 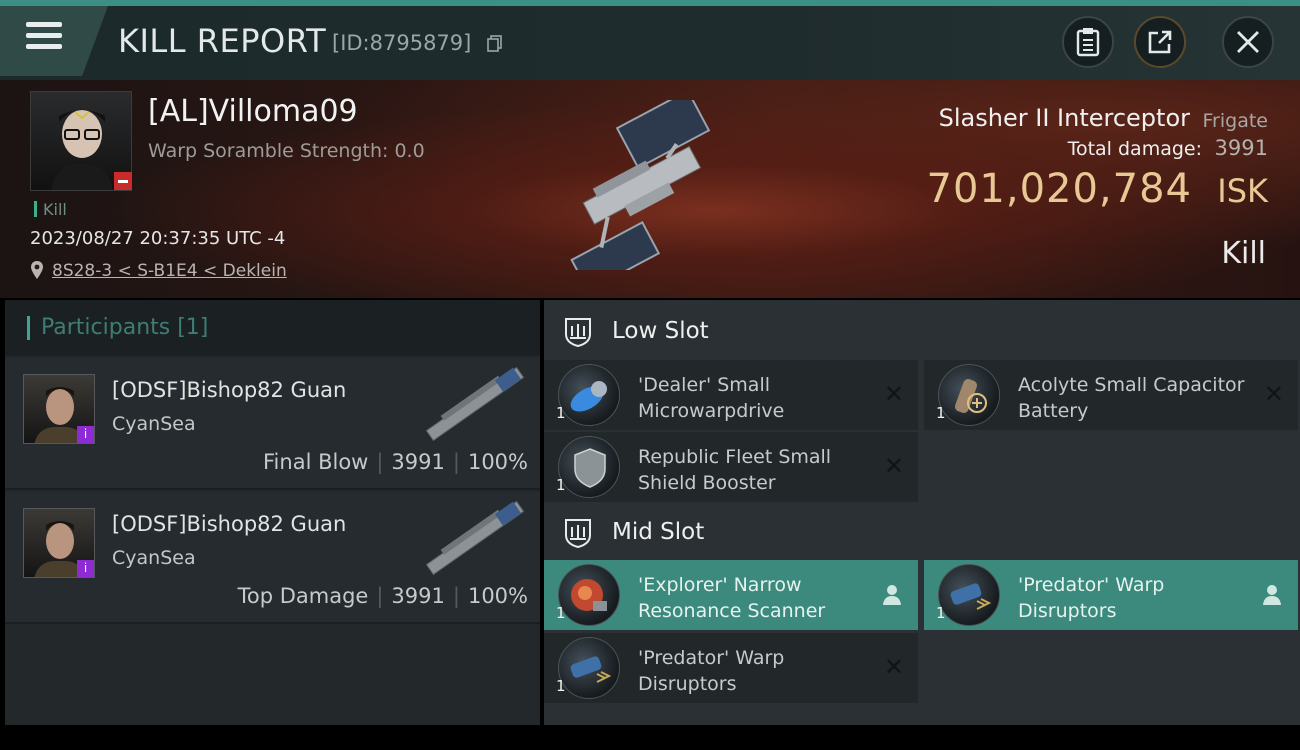 I want to click on module-item: 1 Acolyte Small Capacitor Battery ✕, so click(x=1111, y=395).